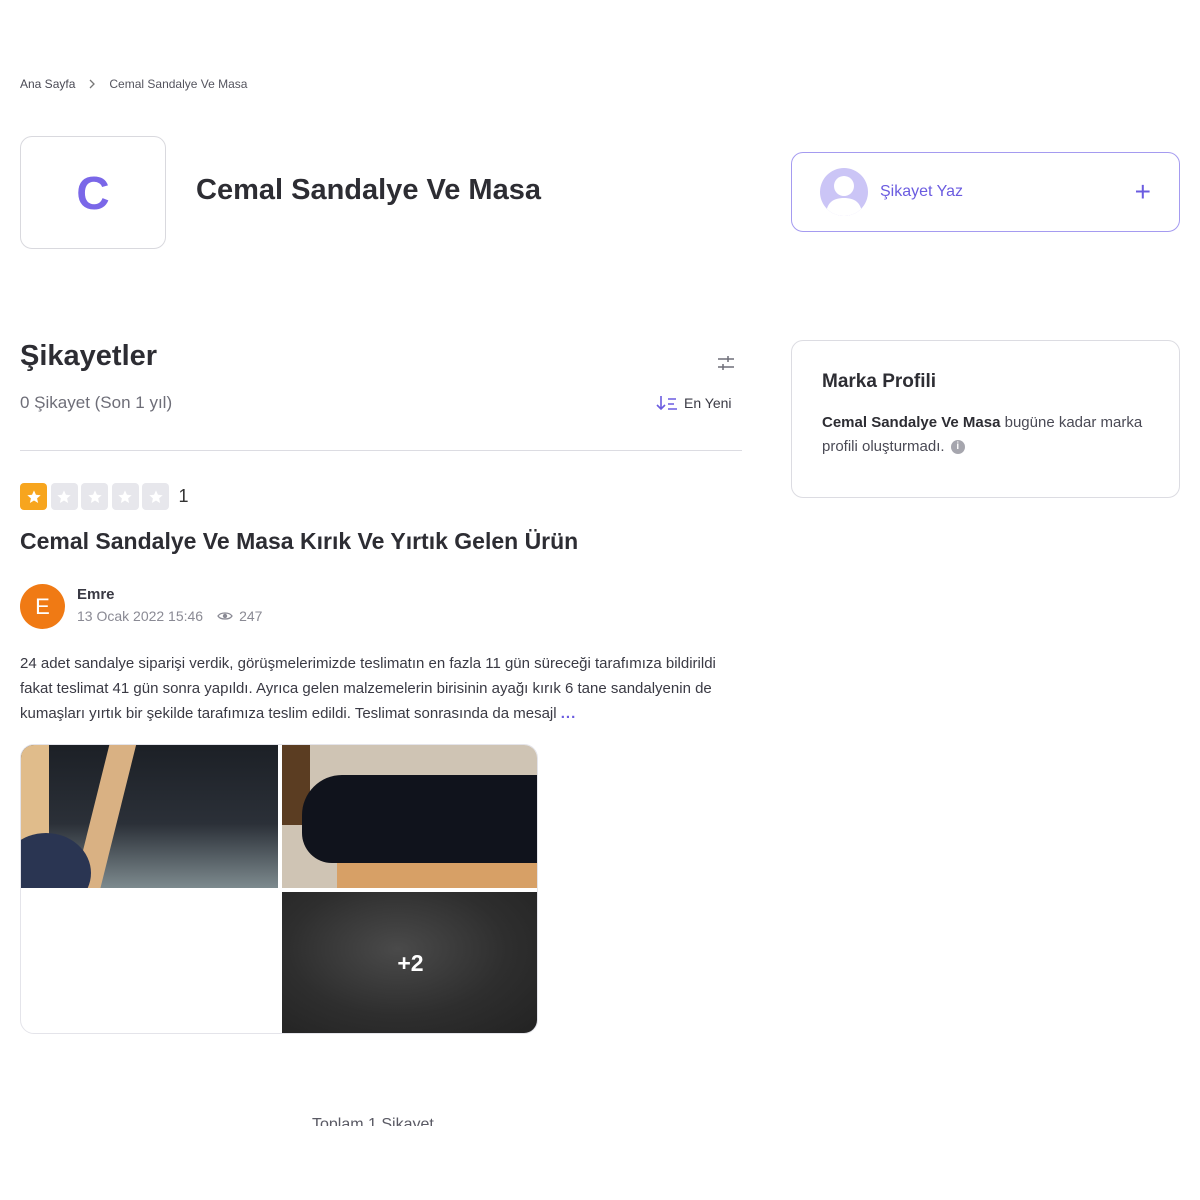  What do you see at coordinates (911, 422) in the screenshot?
I see `brand-profile-name: Cemal Sandalye Ve Masa` at bounding box center [911, 422].